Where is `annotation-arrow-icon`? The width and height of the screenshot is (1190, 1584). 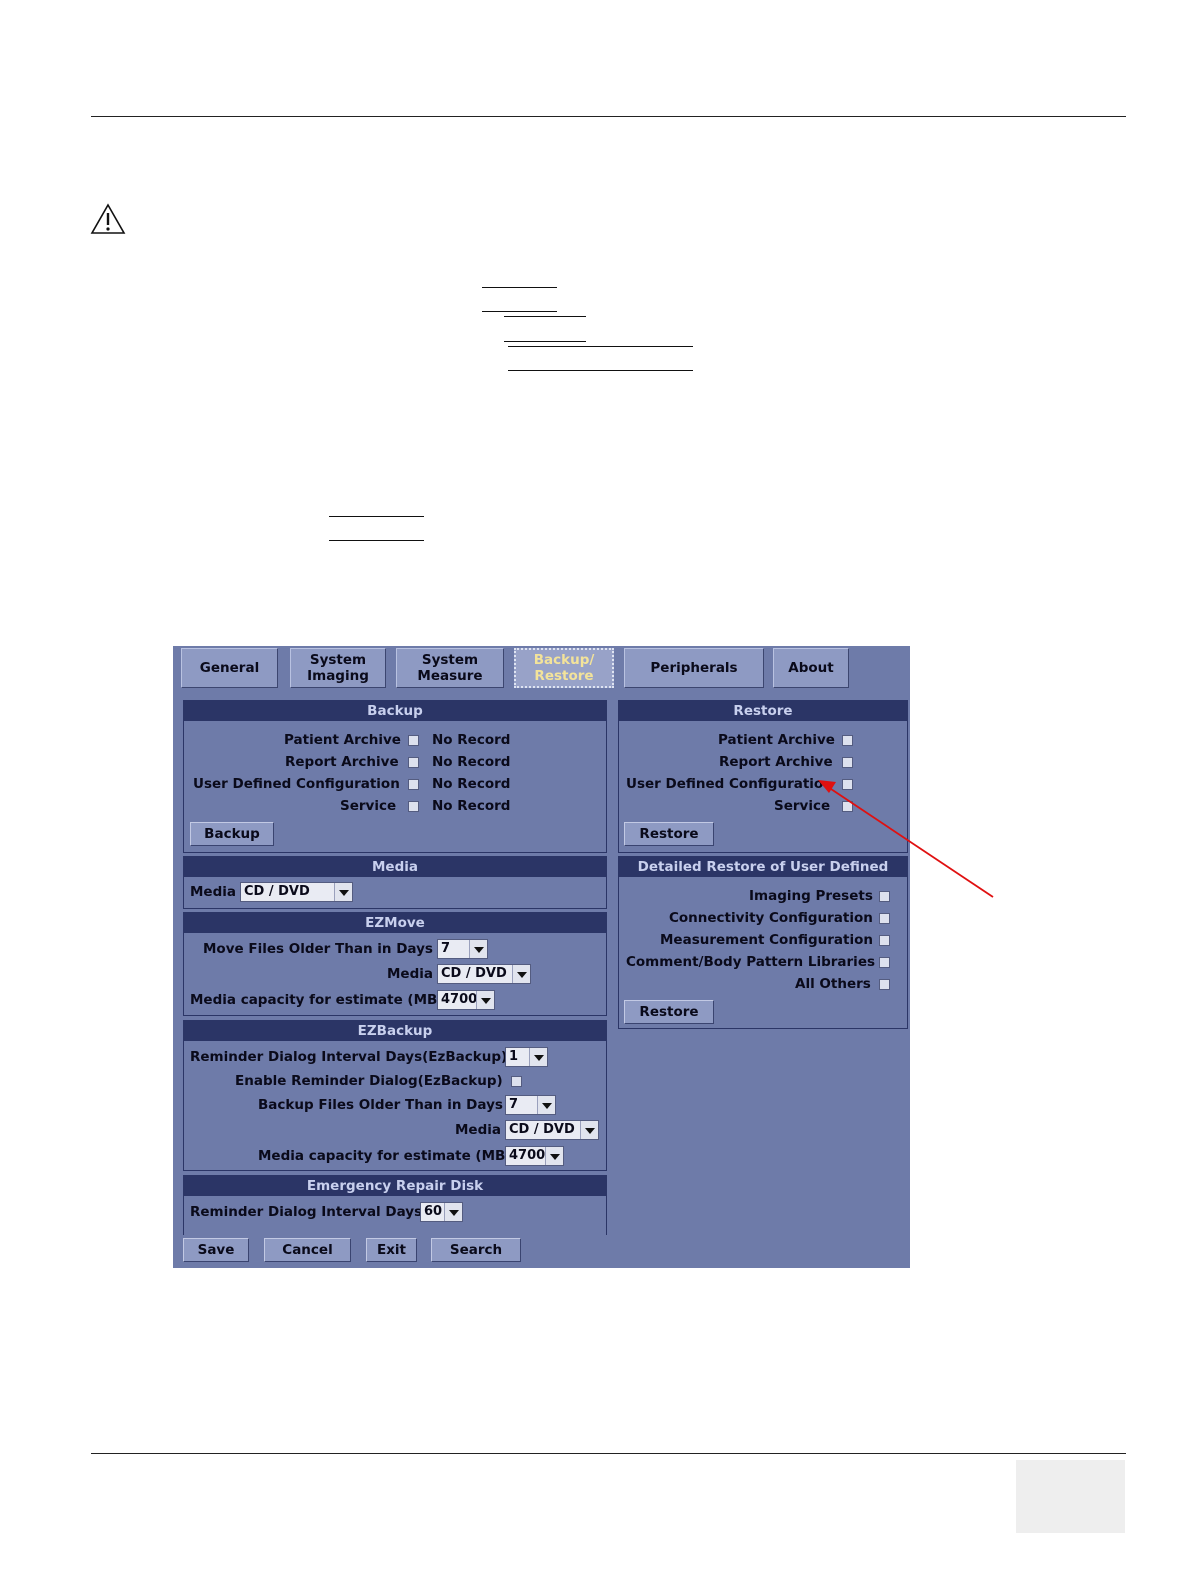
annotation-arrow-icon is located at coordinates (906, 839).